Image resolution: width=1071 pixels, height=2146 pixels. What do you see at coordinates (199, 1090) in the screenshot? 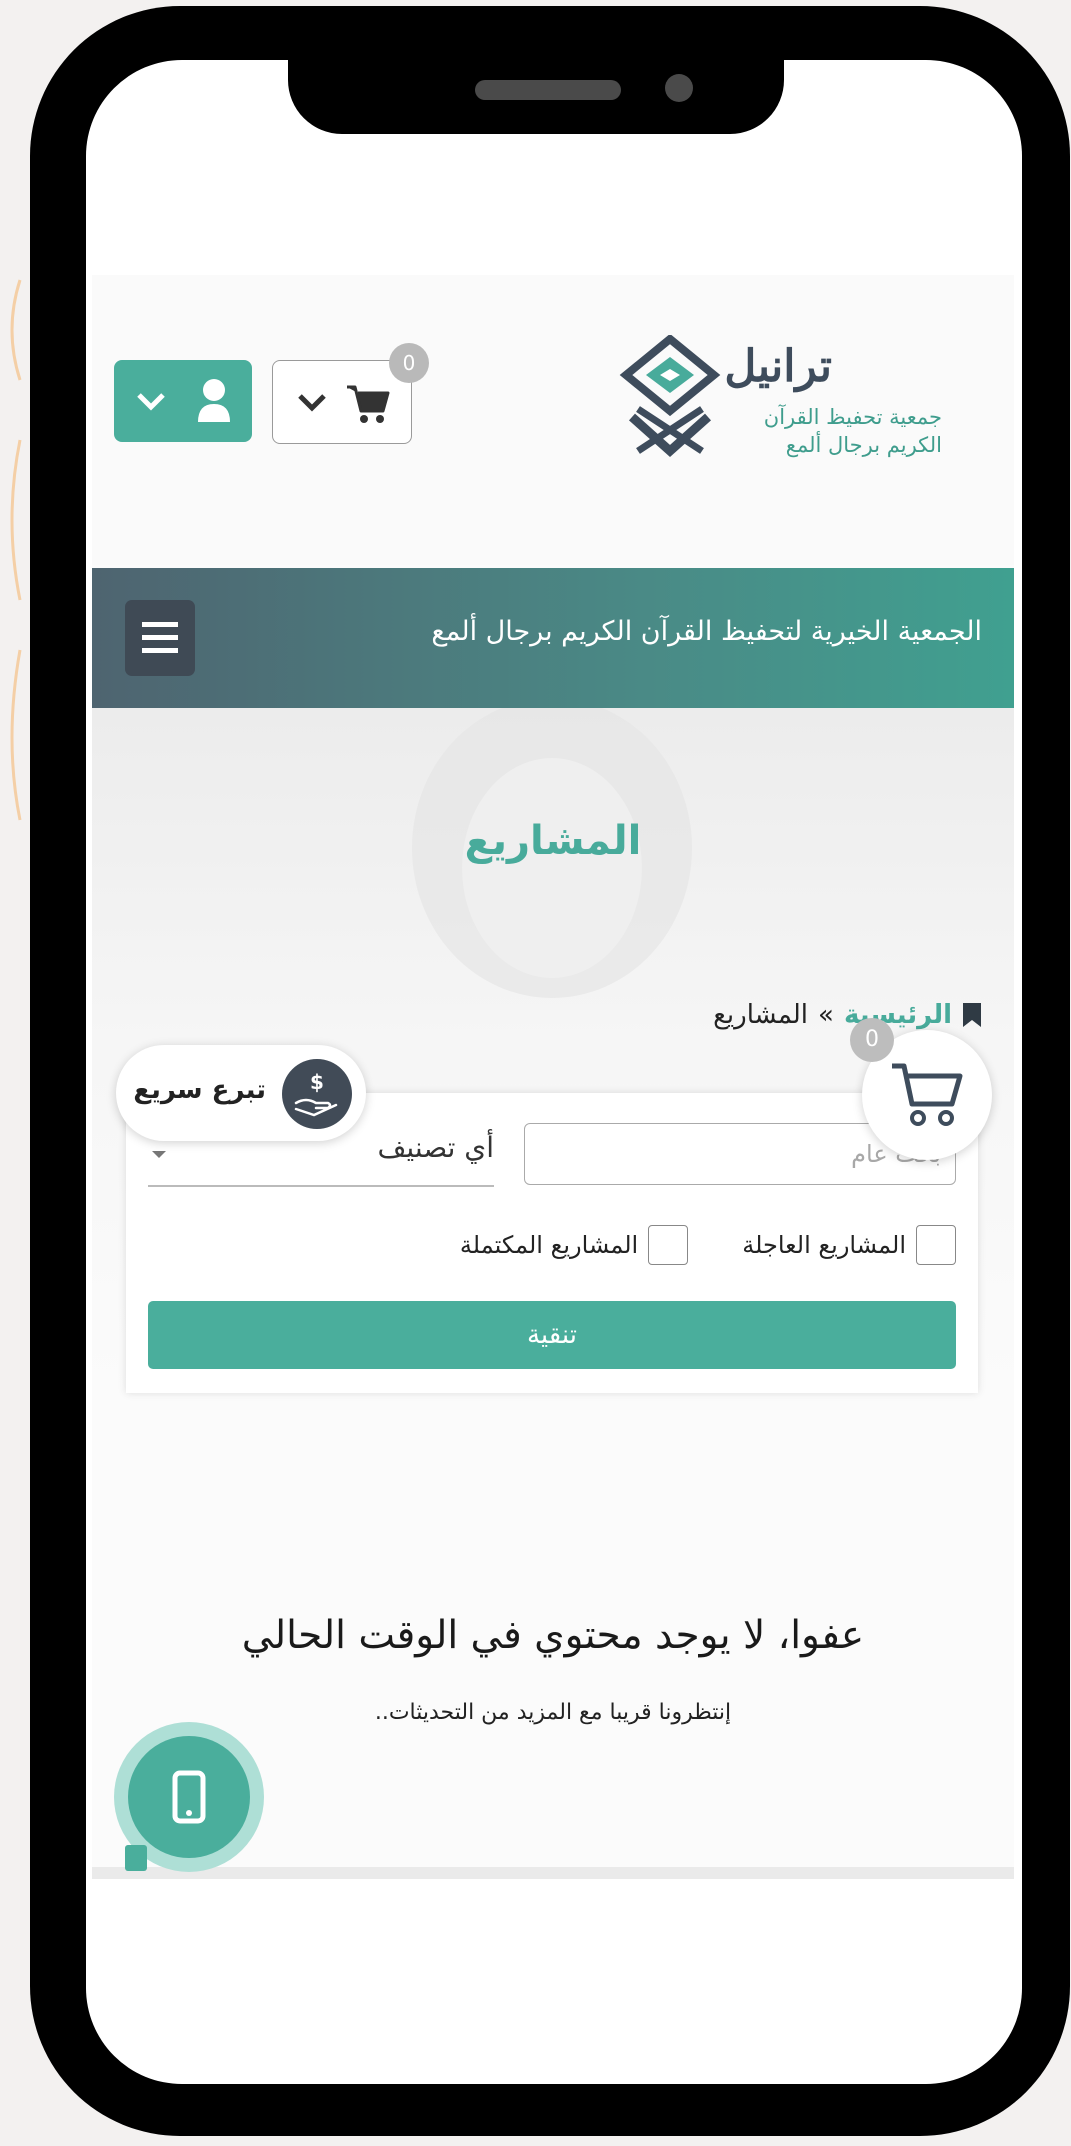
I see `quick-donate-label: تبرع سريع` at bounding box center [199, 1090].